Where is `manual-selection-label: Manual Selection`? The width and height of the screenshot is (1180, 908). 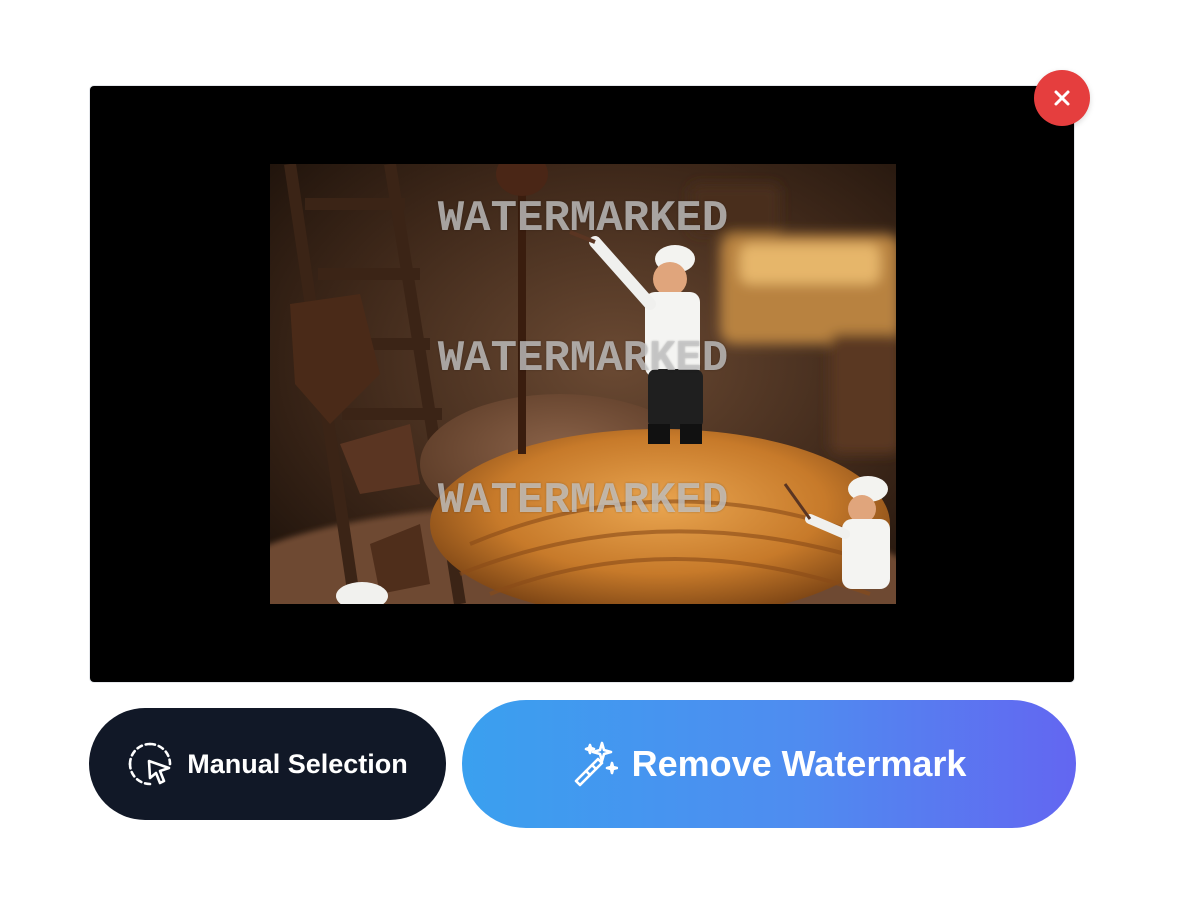 manual-selection-label: Manual Selection is located at coordinates (297, 763).